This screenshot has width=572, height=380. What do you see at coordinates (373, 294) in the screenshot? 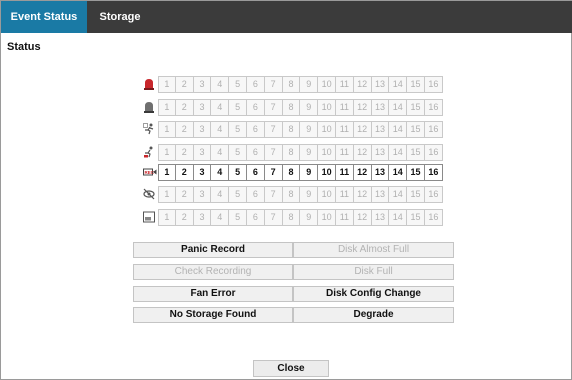
I see `disk-config-change-status: Disk Config Change` at bounding box center [373, 294].